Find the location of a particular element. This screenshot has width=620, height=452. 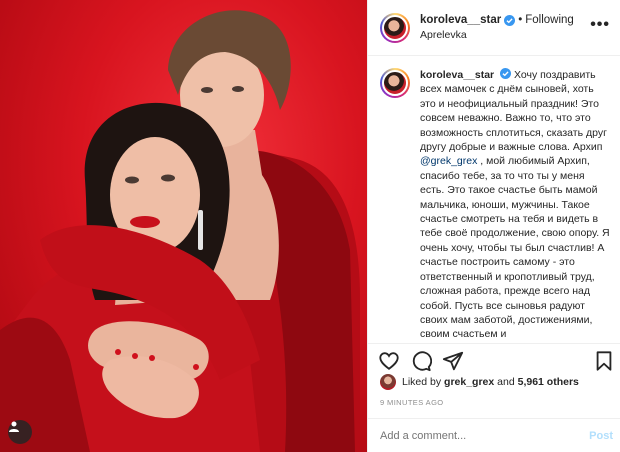

likes-user-link: grek_grex is located at coordinates (469, 382).